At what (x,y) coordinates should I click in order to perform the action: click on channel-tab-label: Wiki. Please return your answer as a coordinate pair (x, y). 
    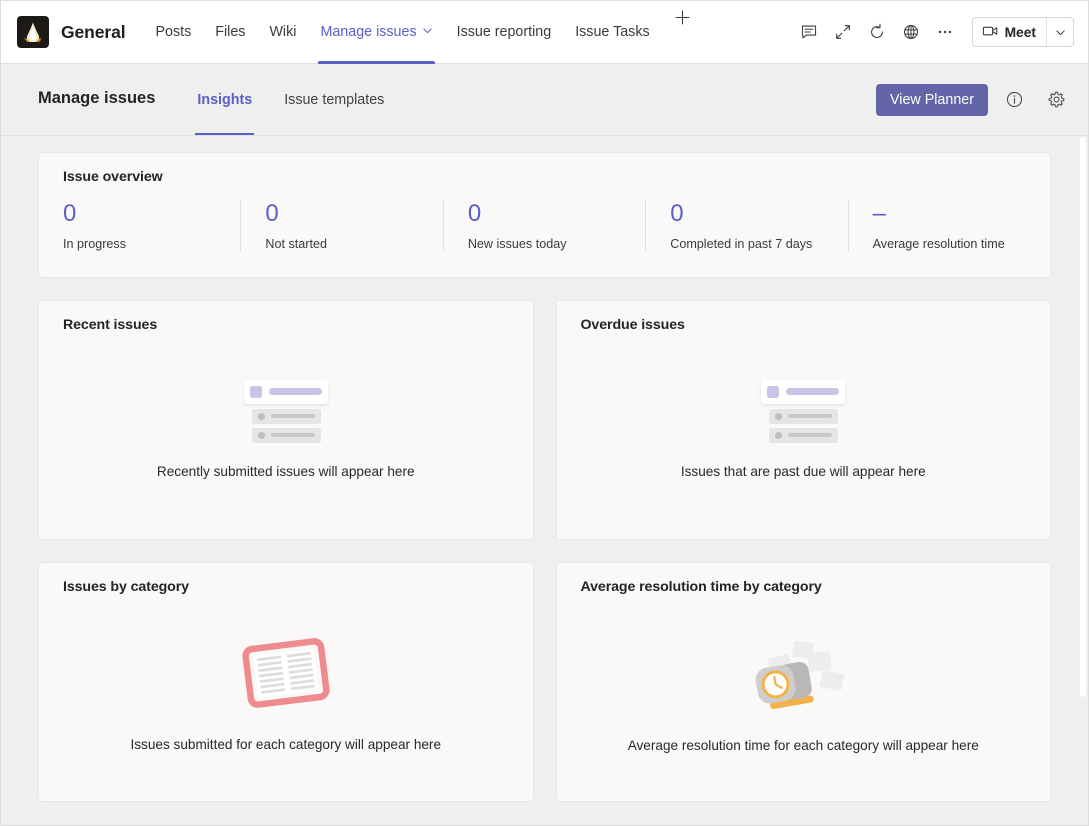
    Looking at the image, I should click on (283, 32).